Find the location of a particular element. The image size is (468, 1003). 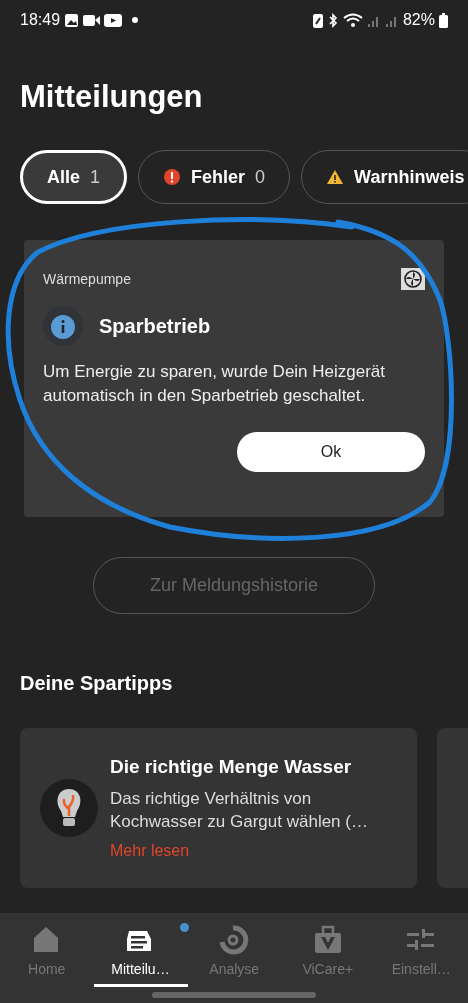

status-time: 18:49 is located at coordinates (40, 20).